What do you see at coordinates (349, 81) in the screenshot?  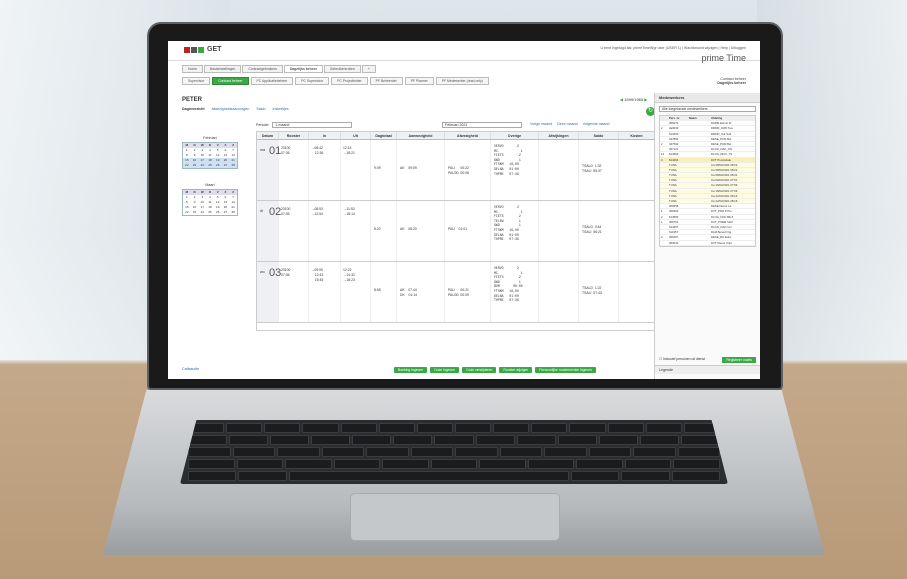 I see `role-tab-pc-projectleider: PC Projectleider` at bounding box center [349, 81].